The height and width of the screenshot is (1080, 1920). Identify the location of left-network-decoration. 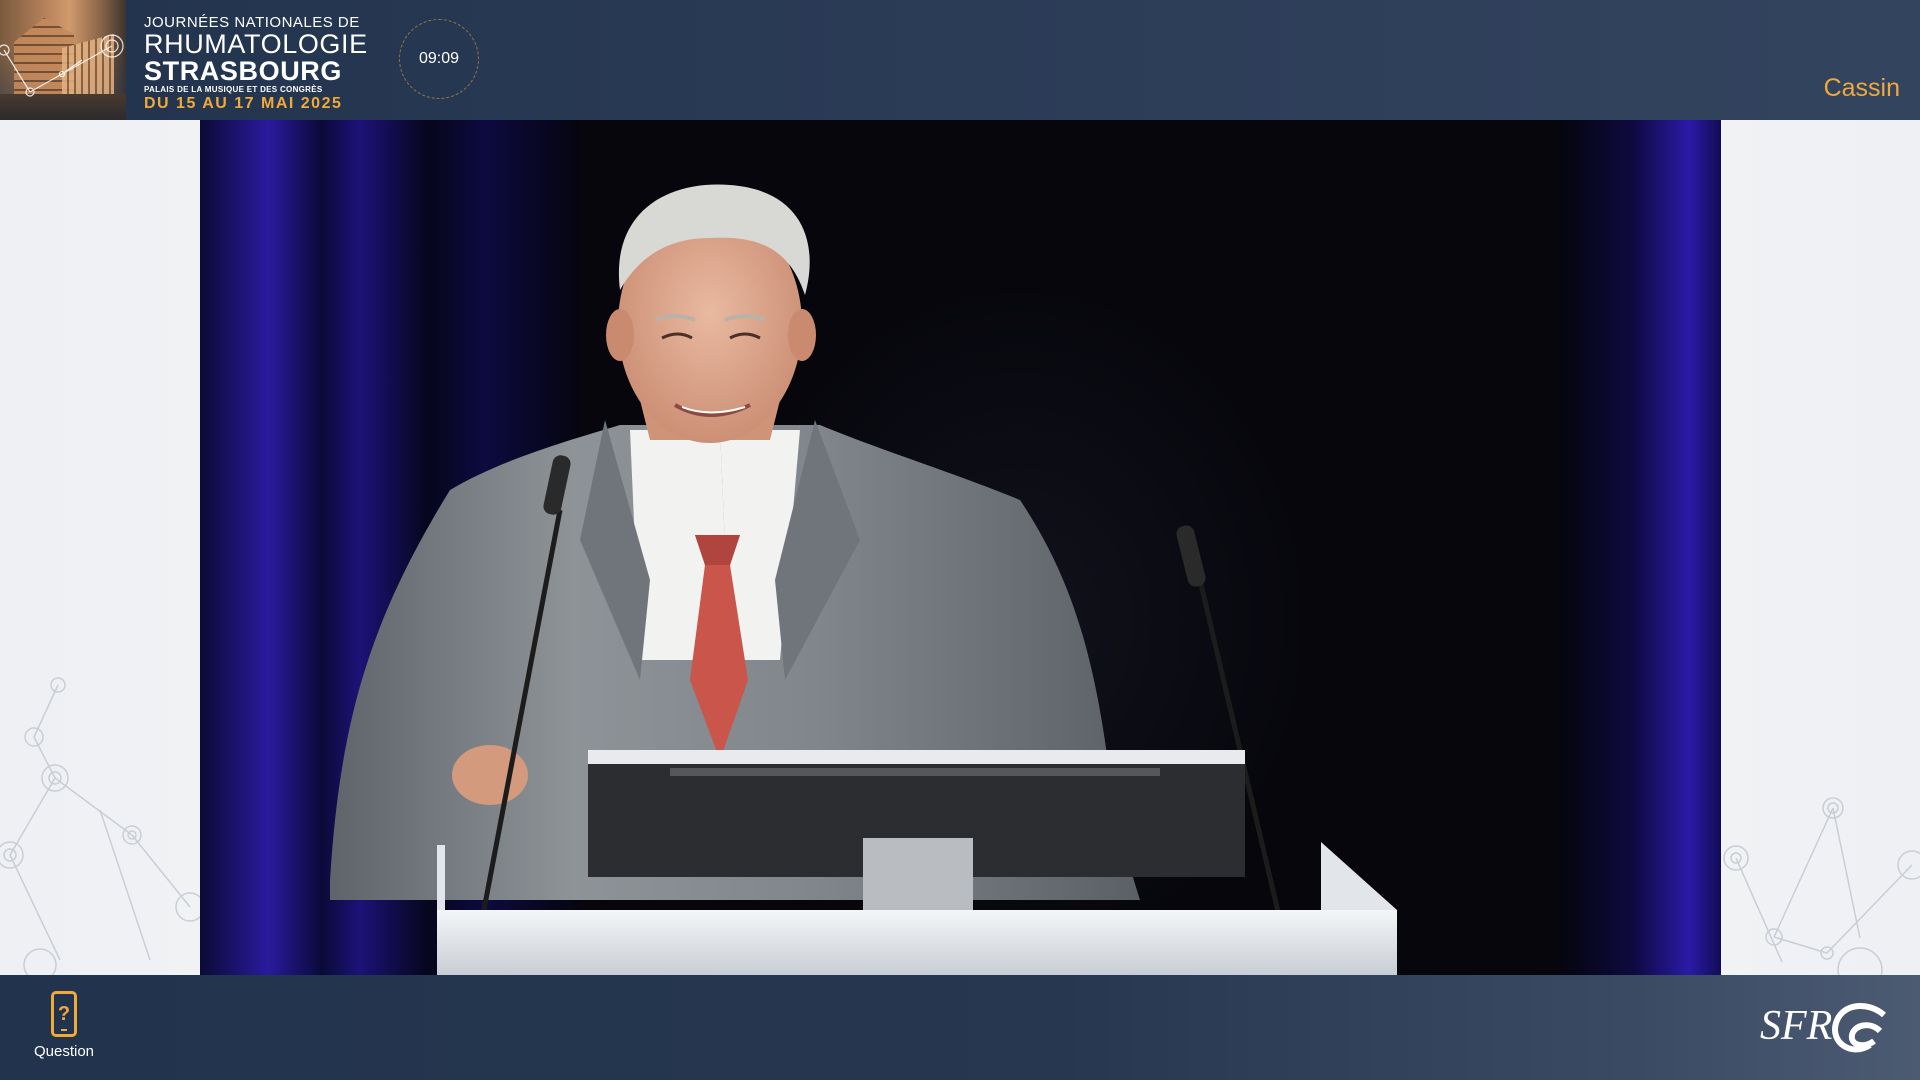
(100, 828).